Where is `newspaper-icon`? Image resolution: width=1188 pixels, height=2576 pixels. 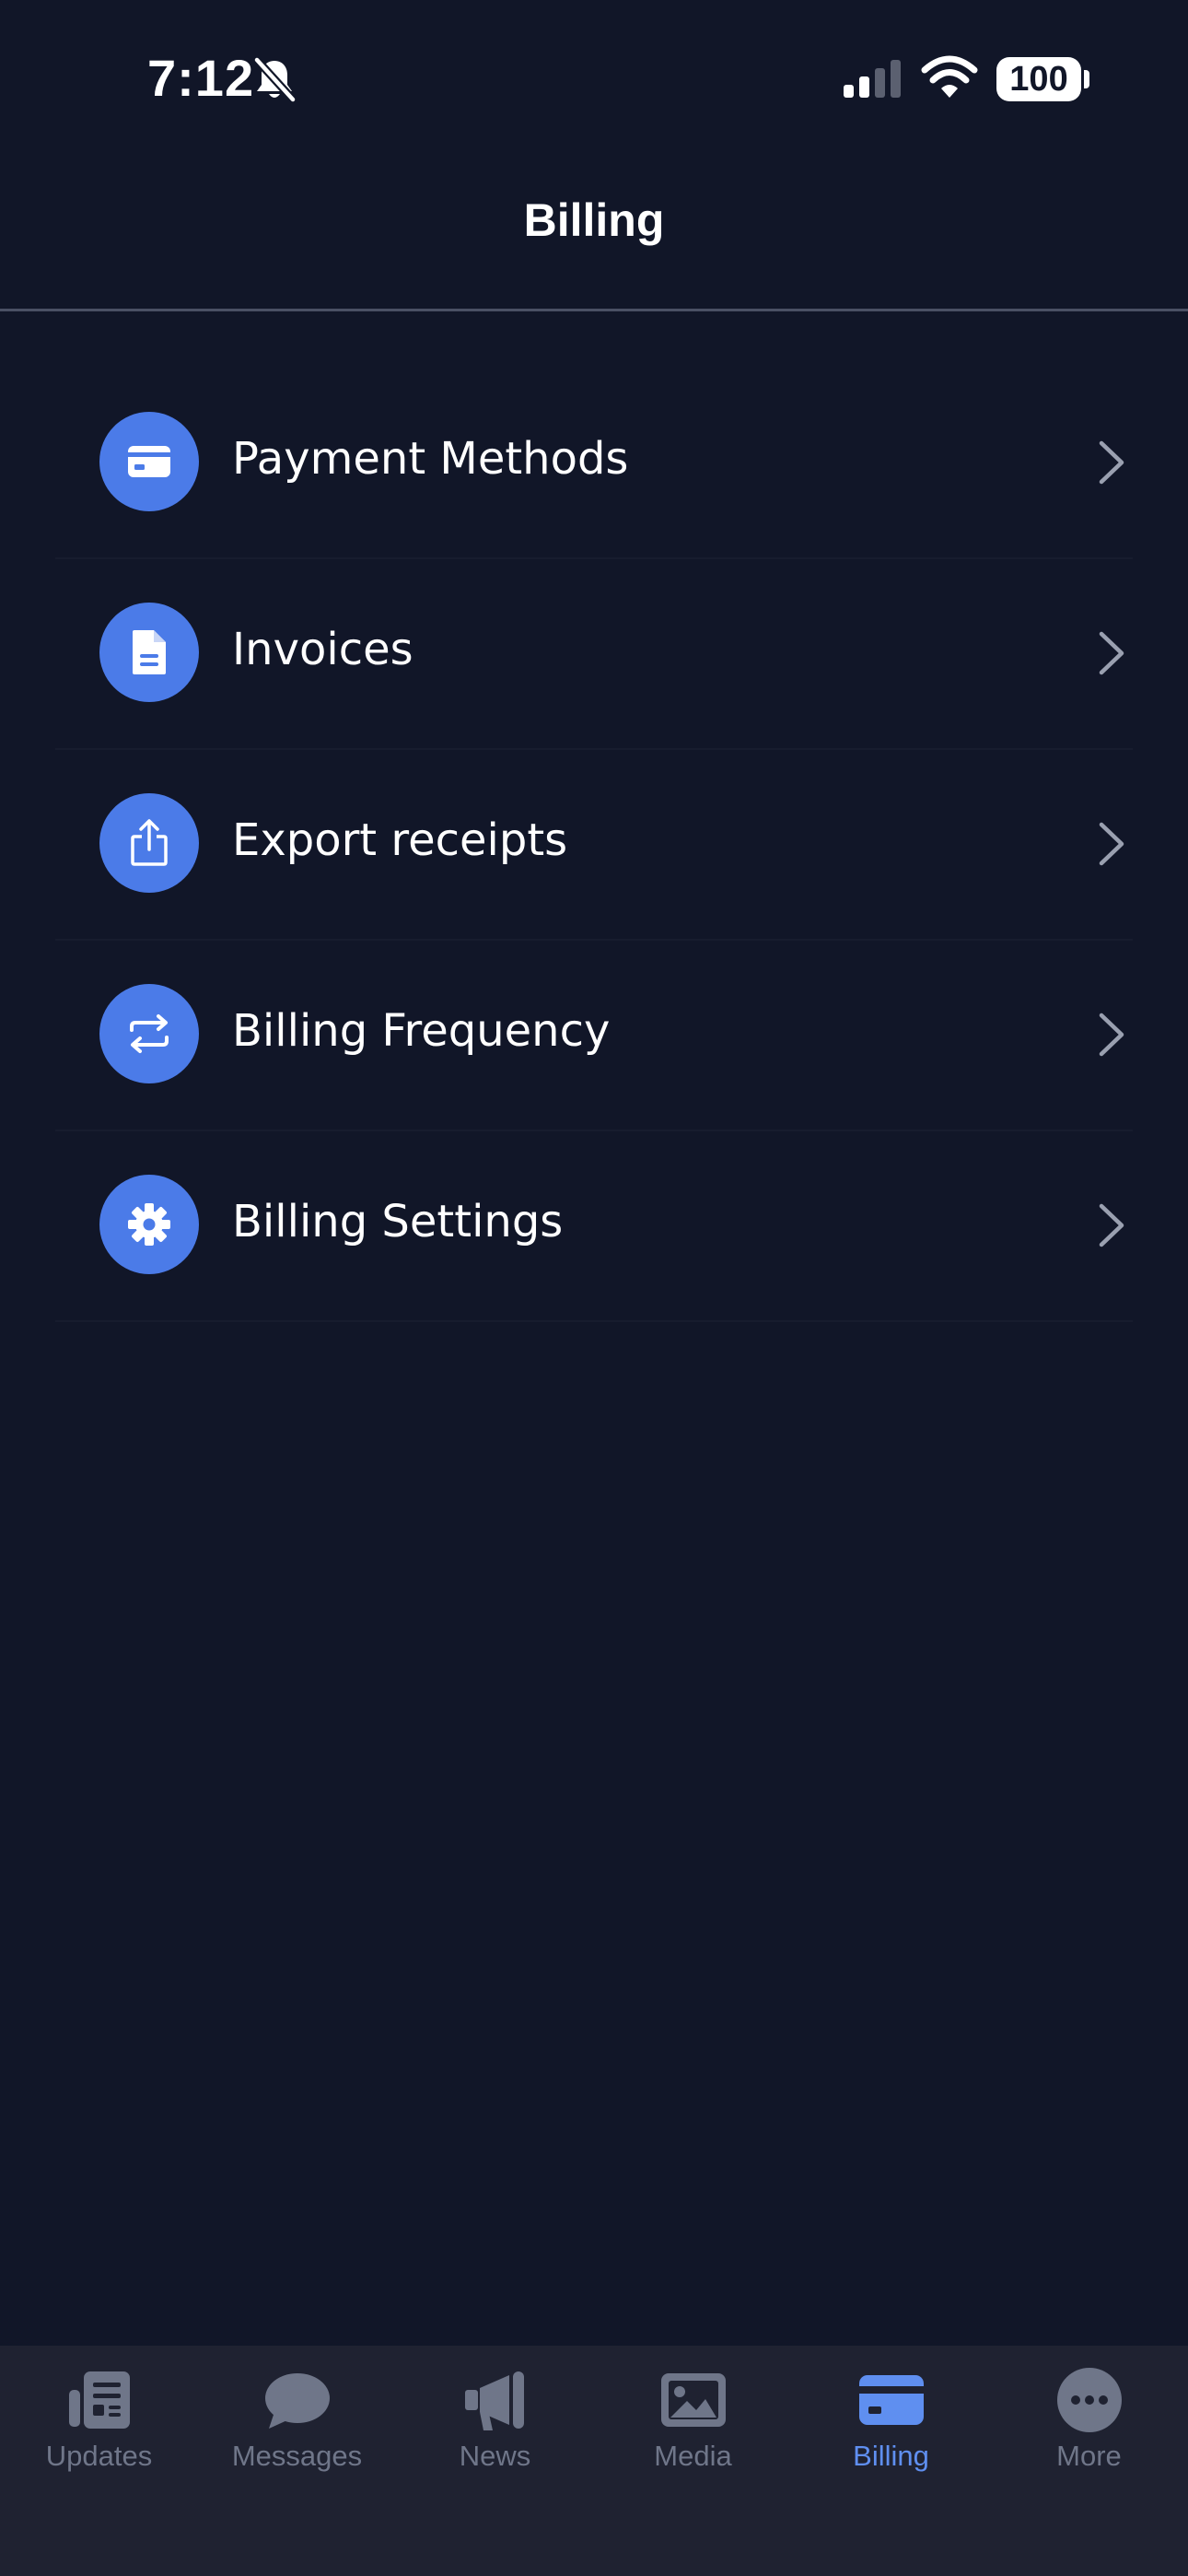
newspaper-icon is located at coordinates (99, 2400).